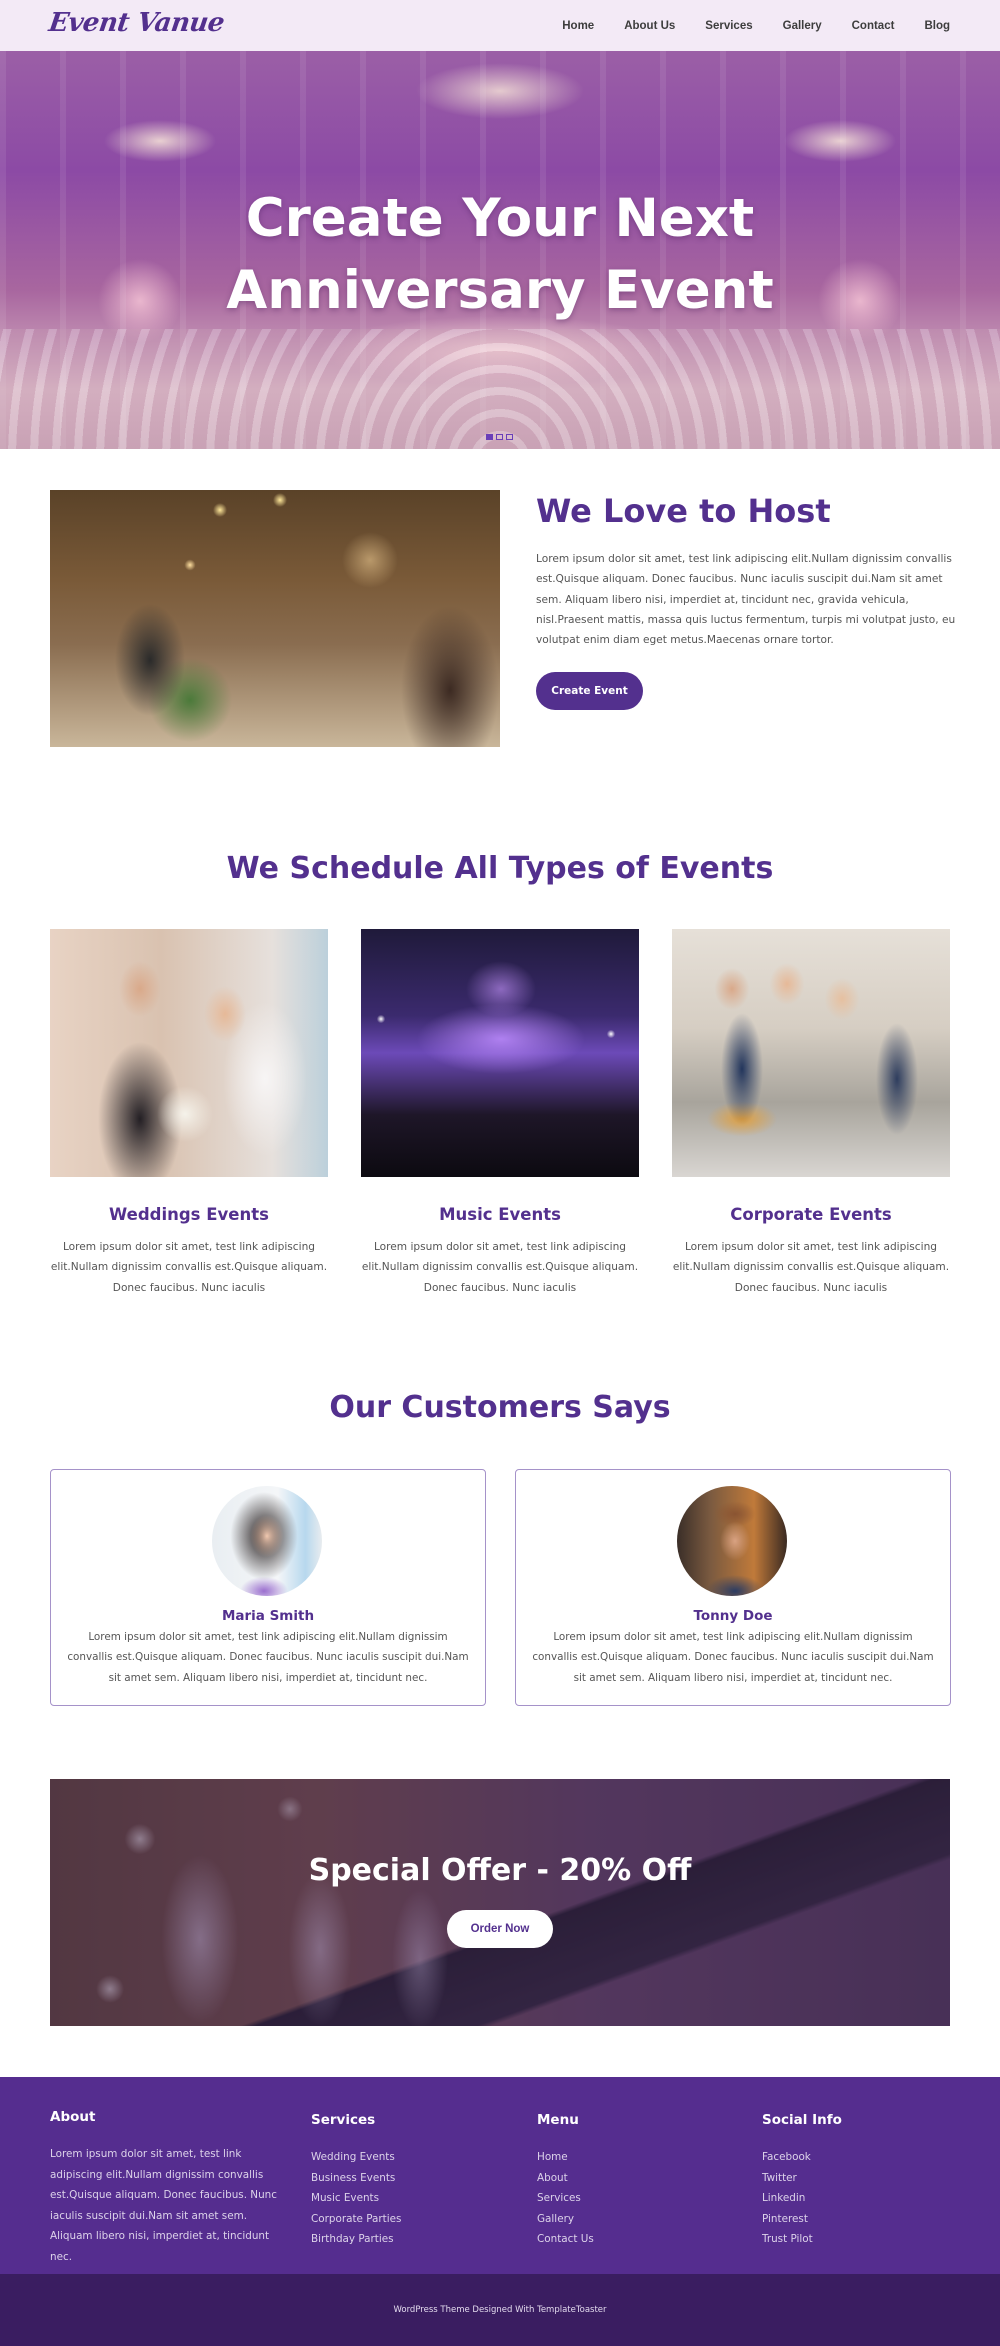 This screenshot has width=1000, height=2346. What do you see at coordinates (500, 1870) in the screenshot?
I see `offer-title: Special Offer - 20% Off` at bounding box center [500, 1870].